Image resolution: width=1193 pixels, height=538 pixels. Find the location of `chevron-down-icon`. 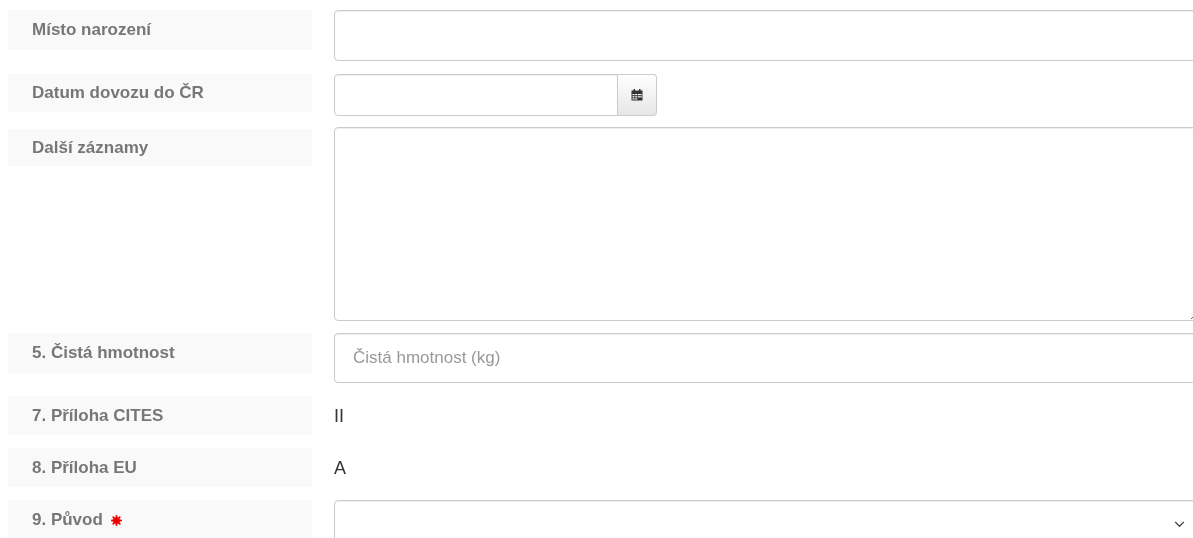

chevron-down-icon is located at coordinates (1179, 524).